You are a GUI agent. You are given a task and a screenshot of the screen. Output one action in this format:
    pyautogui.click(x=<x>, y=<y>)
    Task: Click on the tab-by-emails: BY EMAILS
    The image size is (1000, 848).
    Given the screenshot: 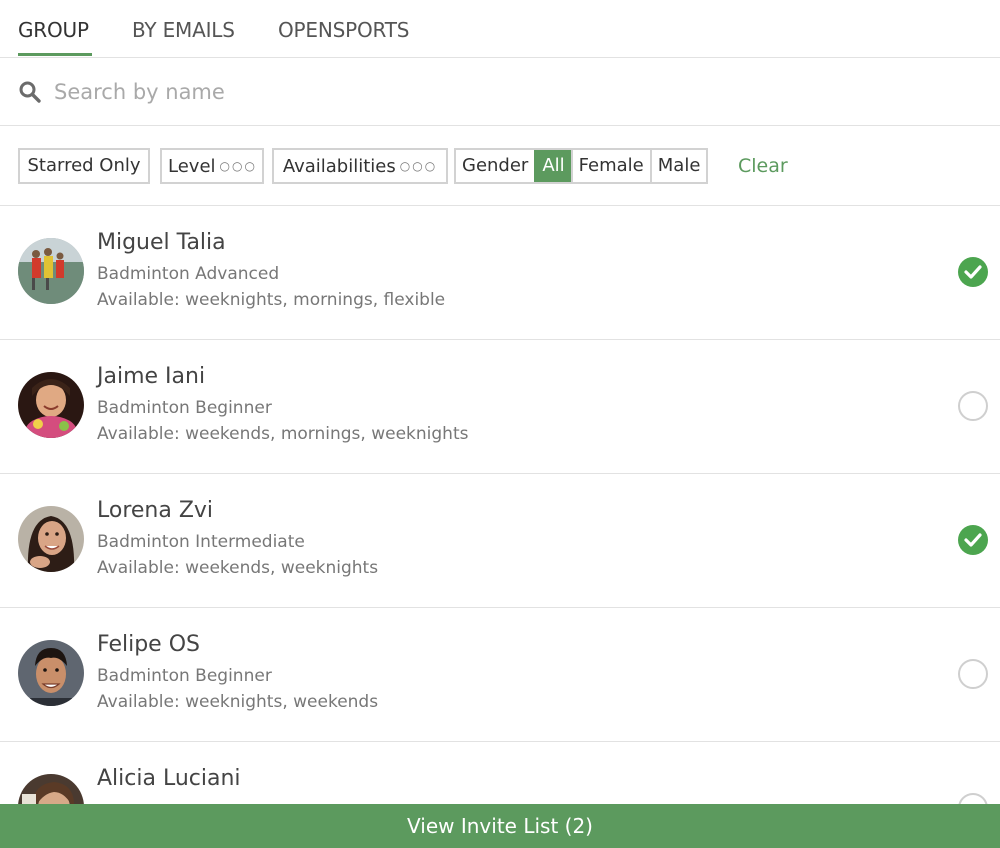 What is the action you would take?
    pyautogui.click(x=183, y=37)
    